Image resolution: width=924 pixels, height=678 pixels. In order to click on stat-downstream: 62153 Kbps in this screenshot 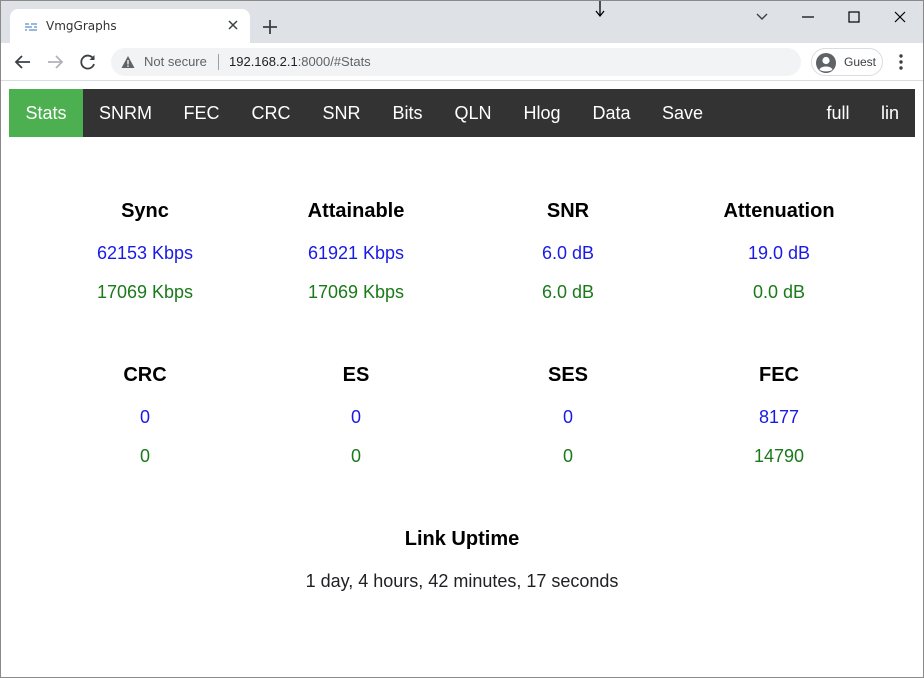, I will do `click(145, 253)`.